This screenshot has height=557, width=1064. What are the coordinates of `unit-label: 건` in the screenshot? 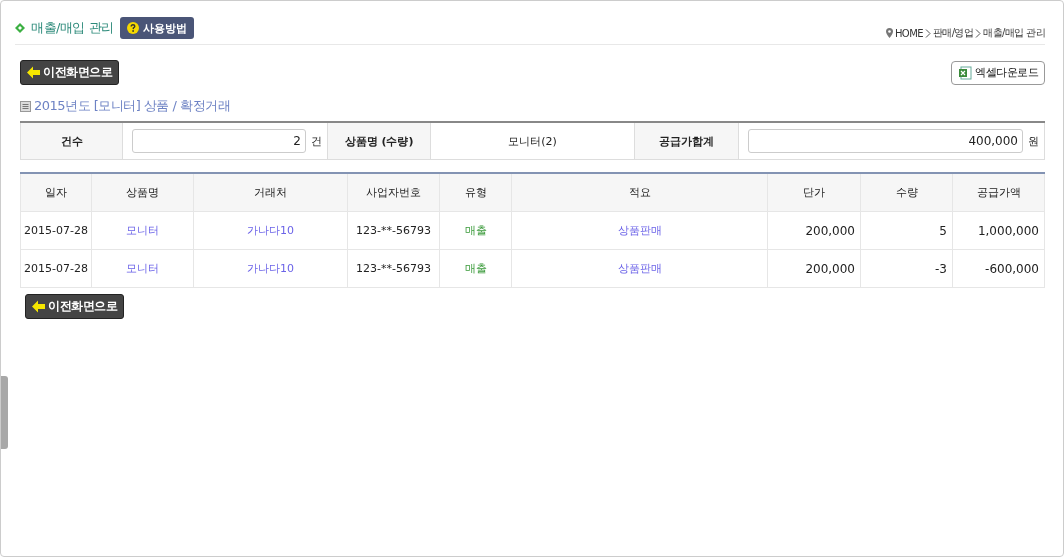 It's located at (316, 141).